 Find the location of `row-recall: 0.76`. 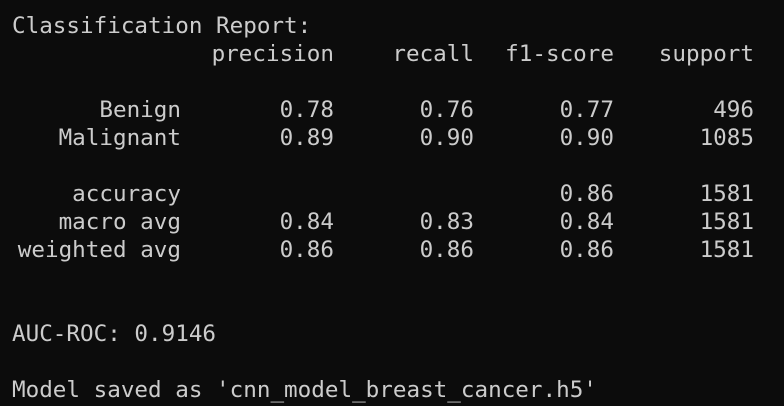

row-recall: 0.76 is located at coordinates (446, 110).